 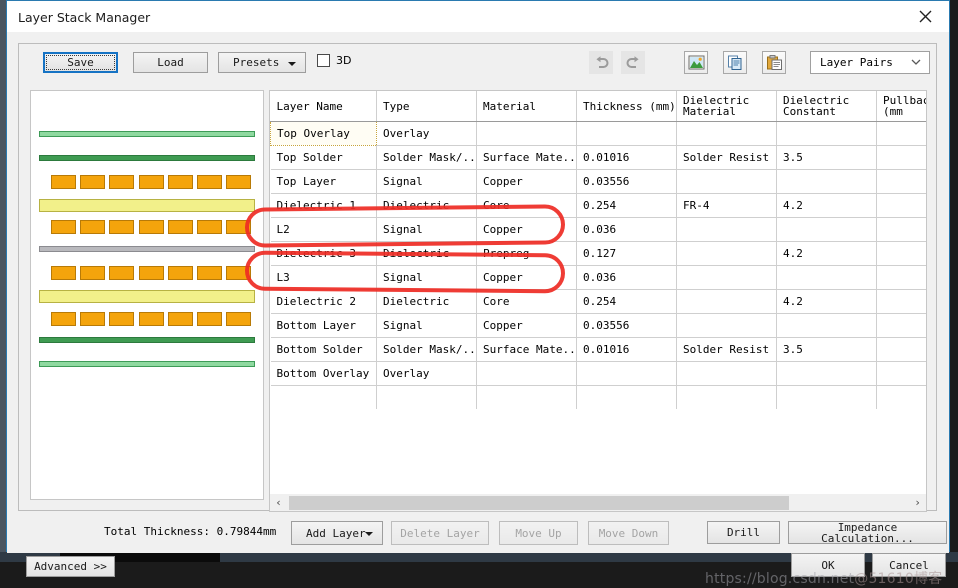 I want to click on close-button, so click(x=926, y=16).